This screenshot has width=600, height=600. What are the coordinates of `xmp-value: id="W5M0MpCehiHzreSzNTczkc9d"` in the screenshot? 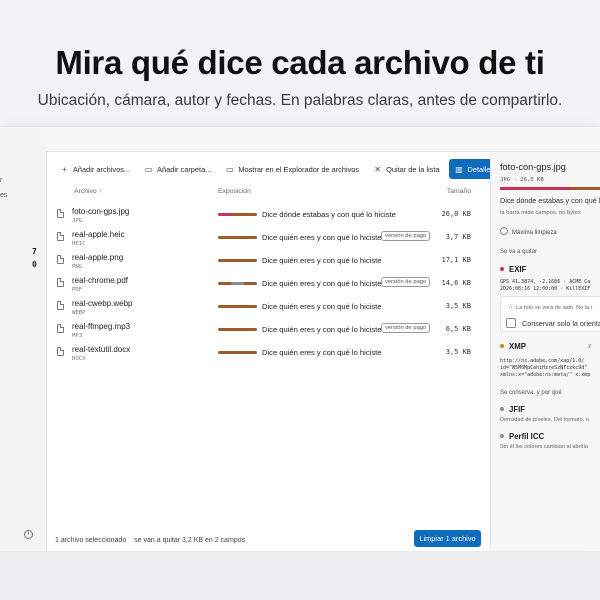 It's located at (544, 368).